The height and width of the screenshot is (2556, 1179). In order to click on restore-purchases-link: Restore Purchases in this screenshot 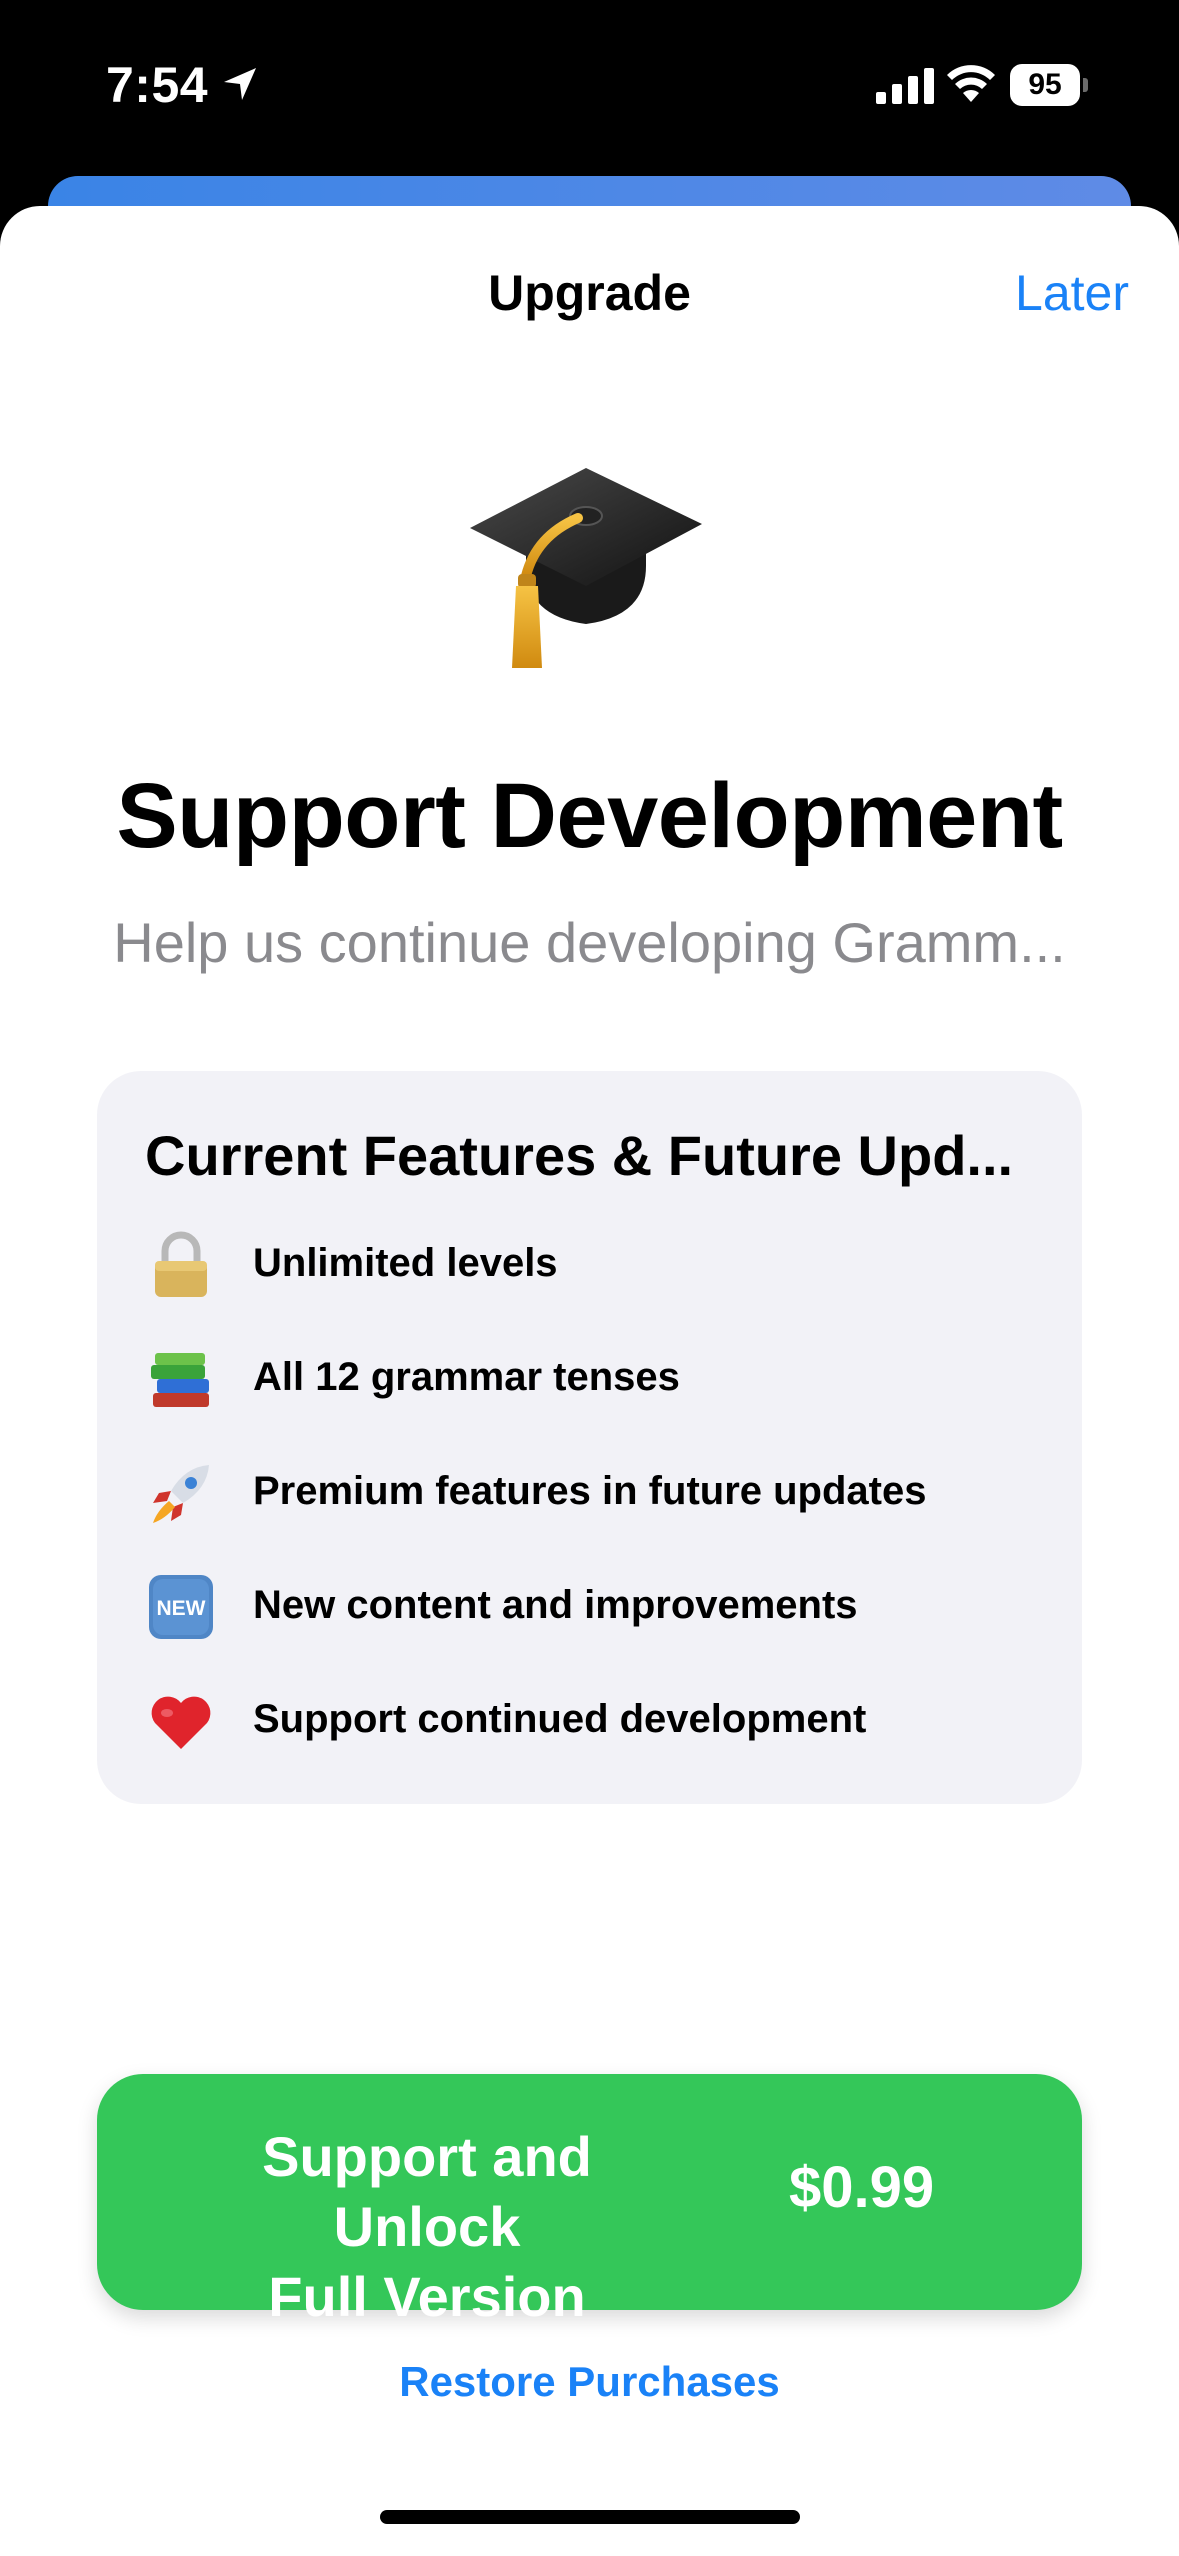, I will do `click(589, 2382)`.